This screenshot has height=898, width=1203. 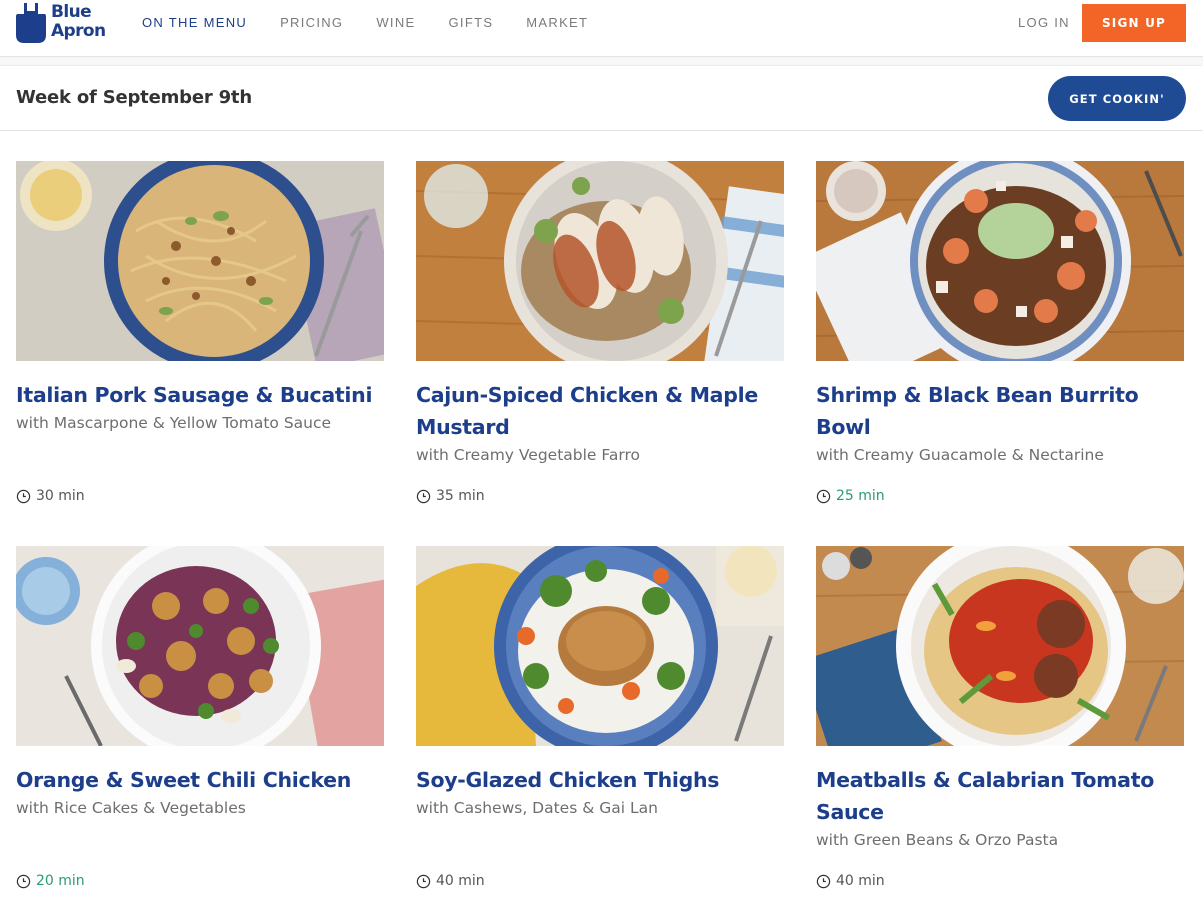 I want to click on brand-line-1: Blue, so click(x=71, y=12).